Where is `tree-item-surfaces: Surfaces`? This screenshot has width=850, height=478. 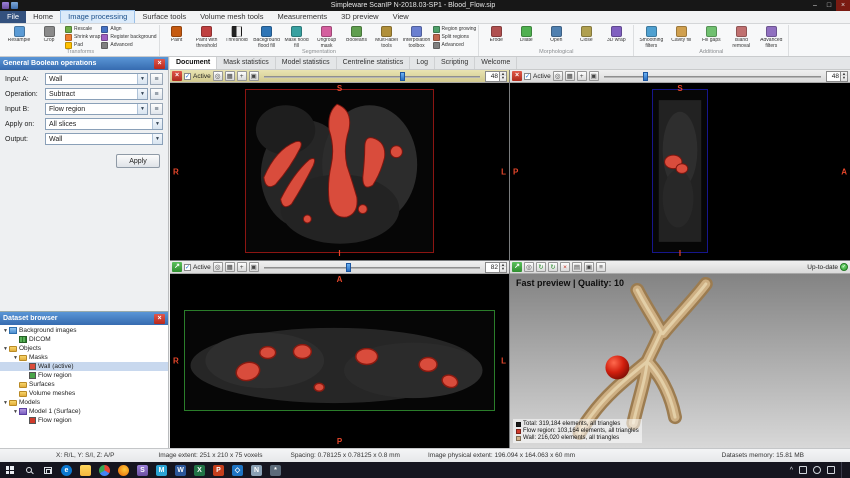
tree-item-surfaces: Surfaces is located at coordinates (84, 384).